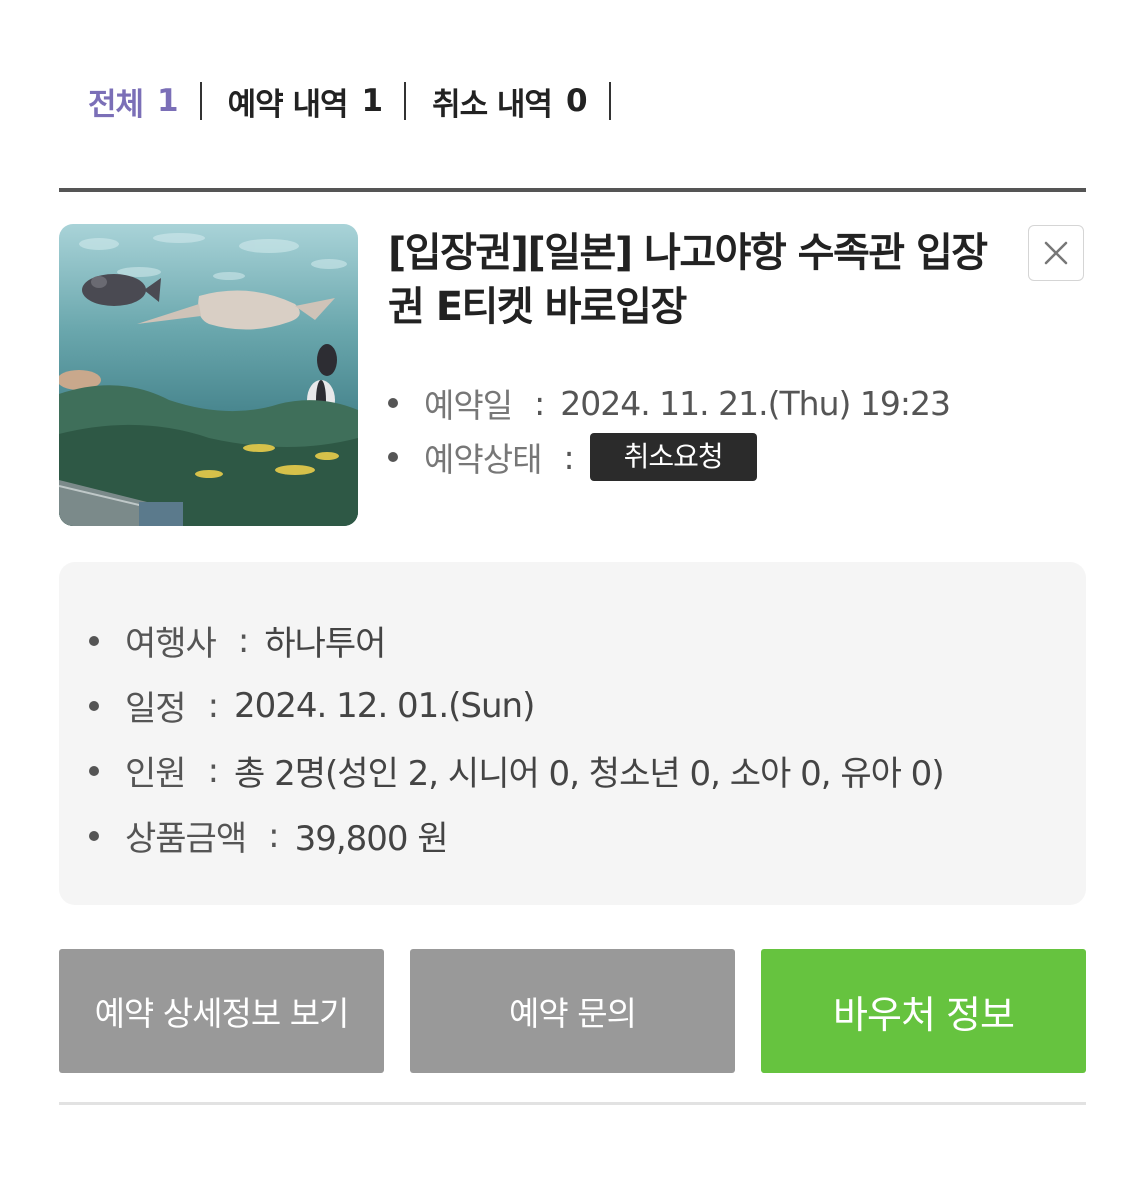 The height and width of the screenshot is (1200, 1145). Describe the element at coordinates (483, 459) in the screenshot. I see `reservation-status-label: 예약상태` at that location.